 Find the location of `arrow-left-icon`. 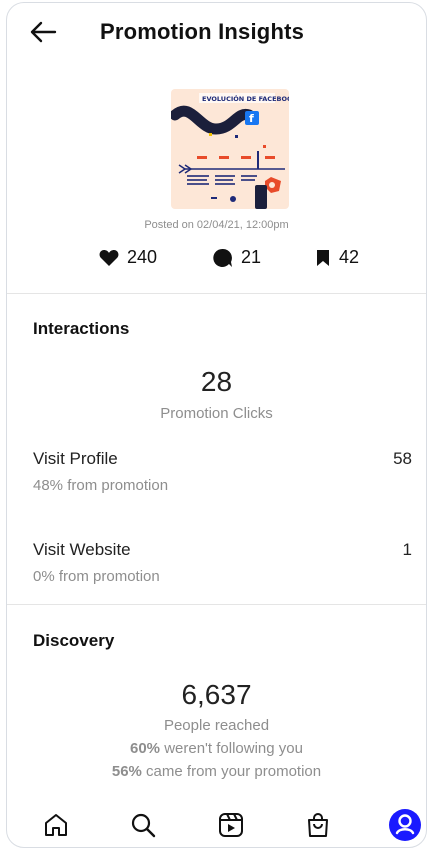

arrow-left-icon is located at coordinates (43, 32).